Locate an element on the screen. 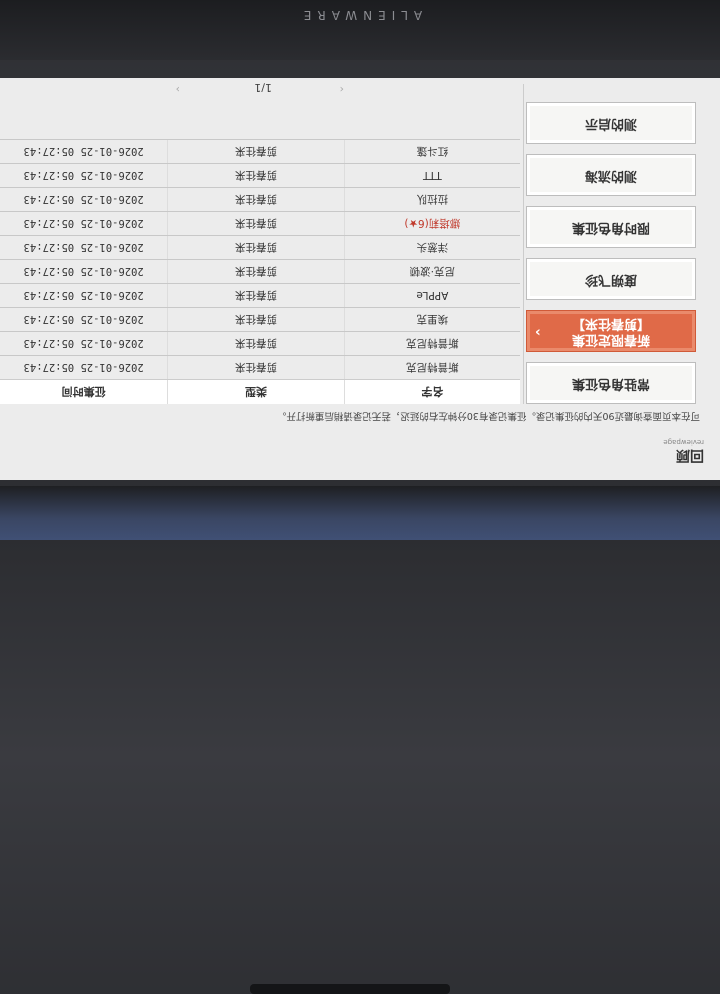  menu-item-label: 度朔飞珍 is located at coordinates (611, 280).